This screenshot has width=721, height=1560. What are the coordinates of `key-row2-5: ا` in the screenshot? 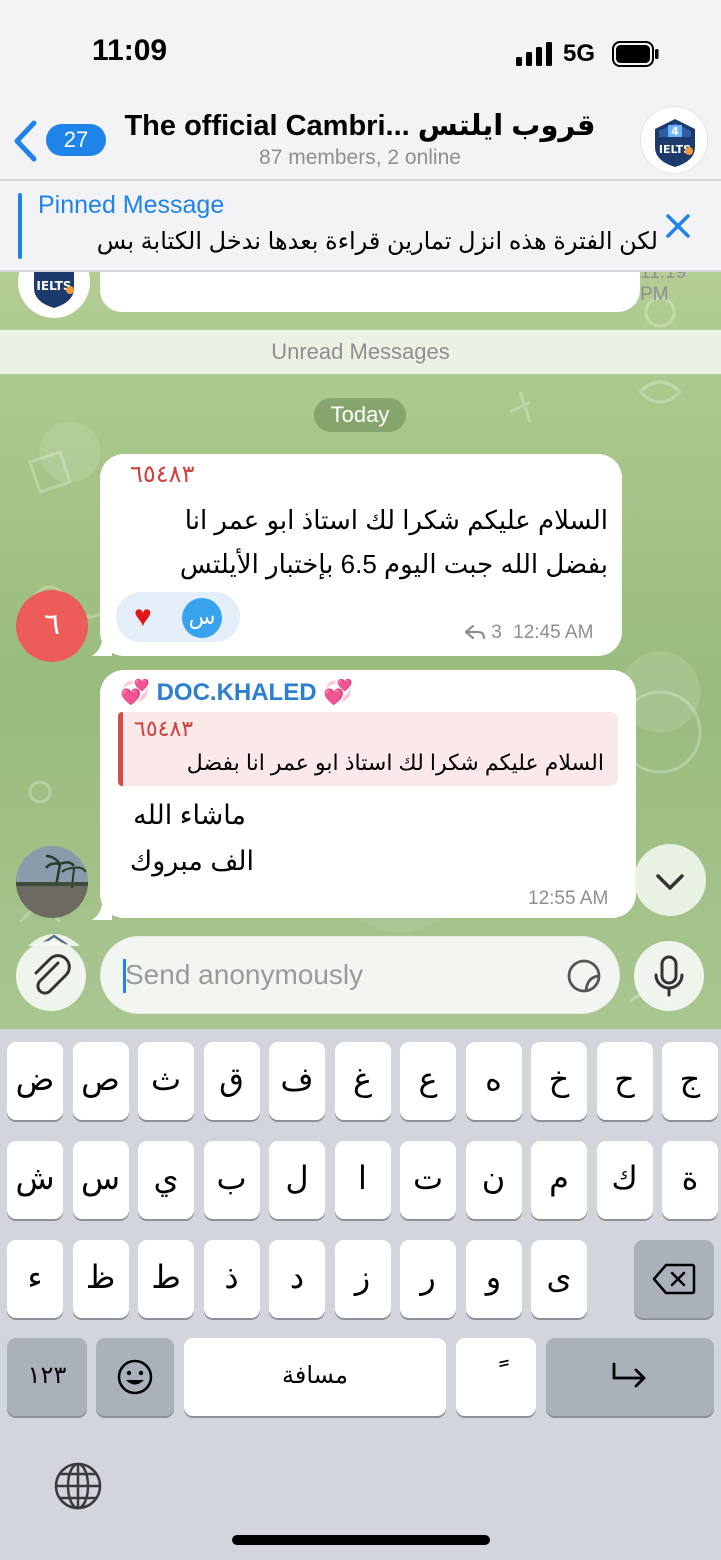 It's located at (362, 1180).